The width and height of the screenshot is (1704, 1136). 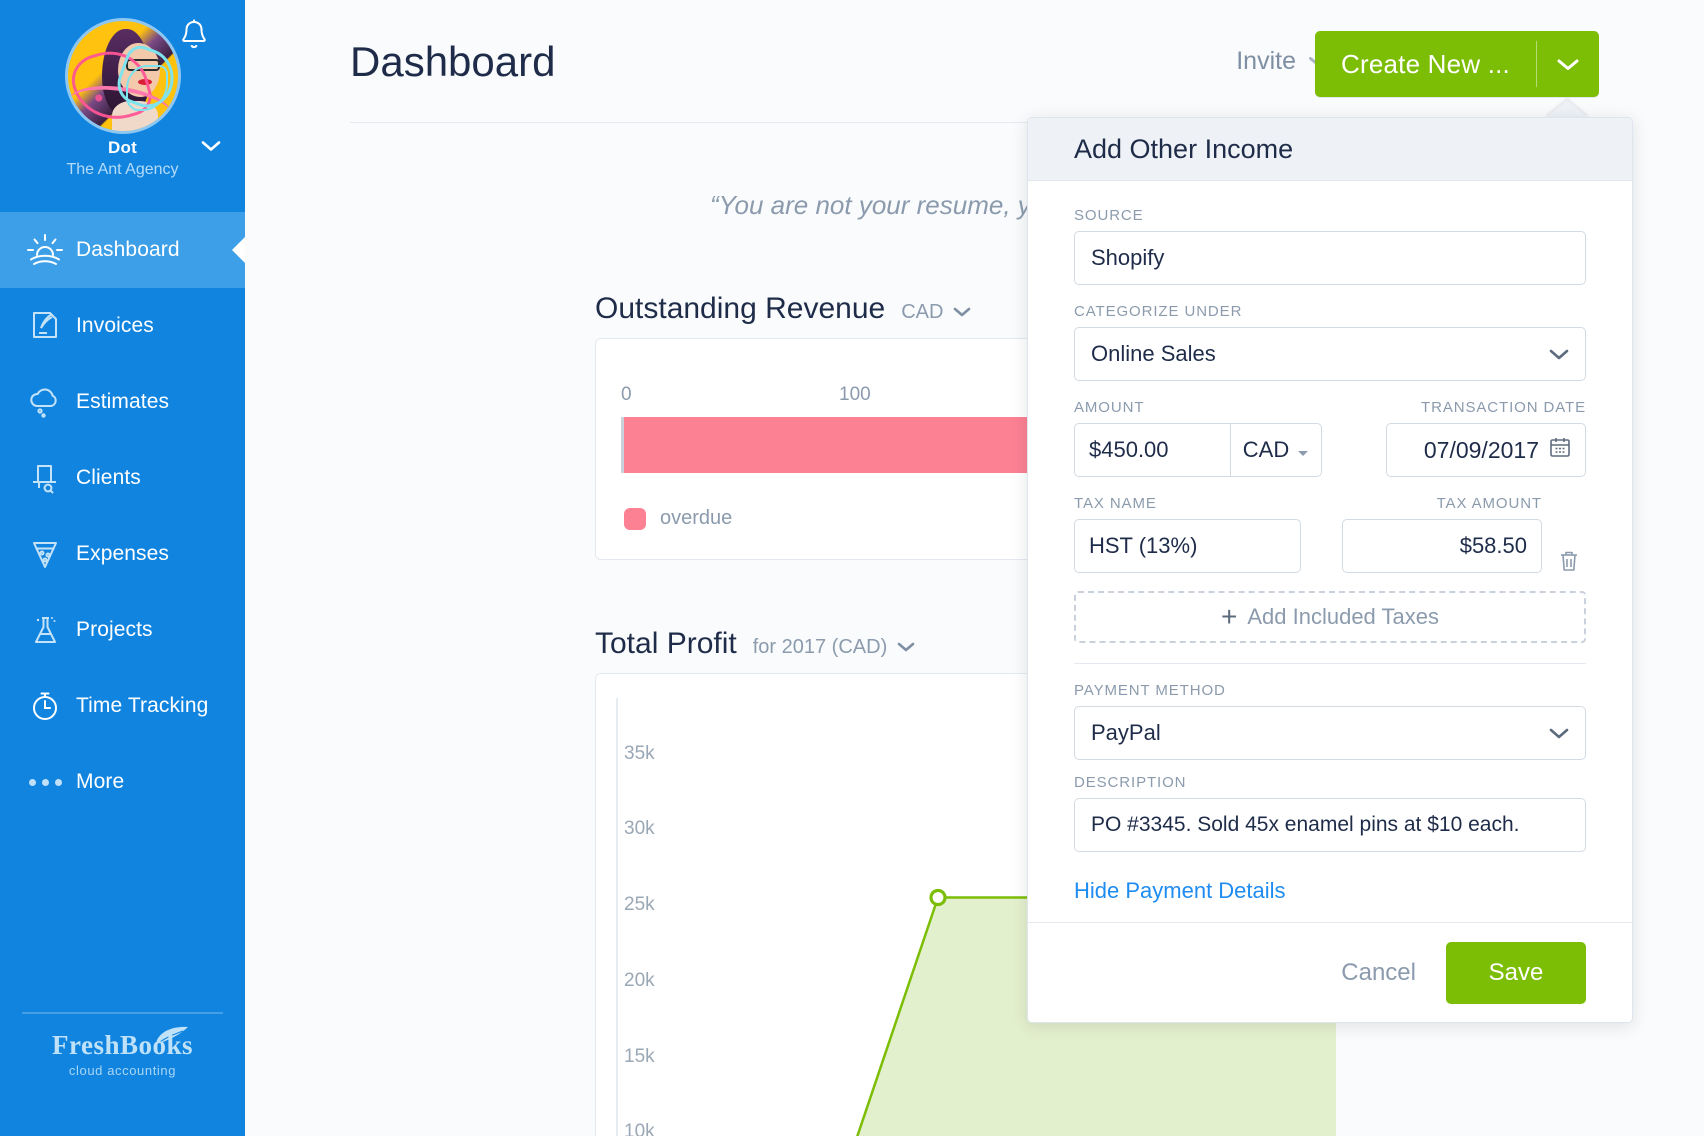 I want to click on payment-method-field-group: PAYMENT METHOD PayPal, so click(x=1330, y=721).